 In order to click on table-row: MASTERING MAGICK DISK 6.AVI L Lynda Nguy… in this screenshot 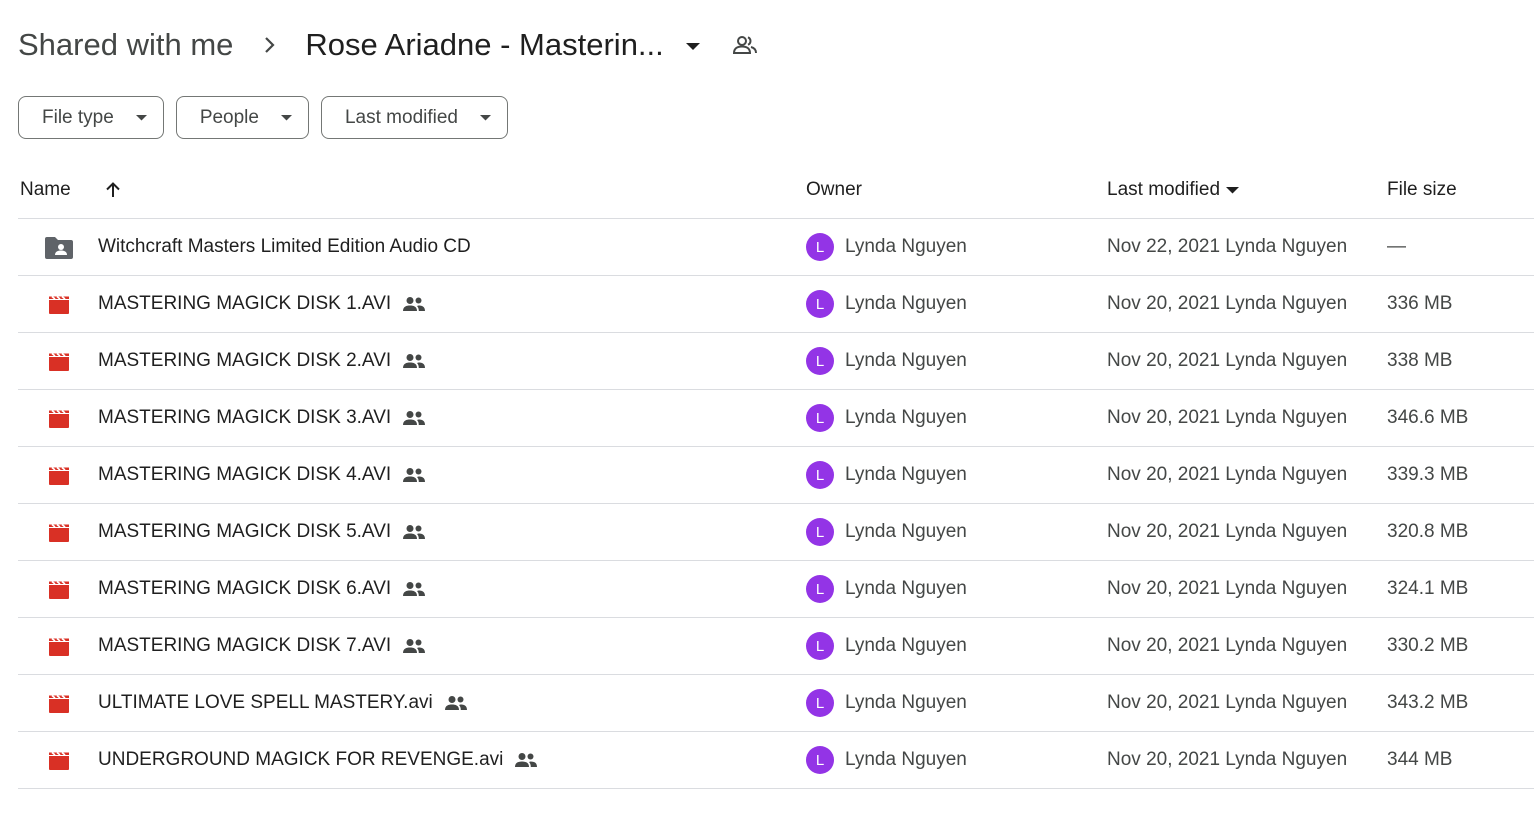, I will do `click(776, 589)`.